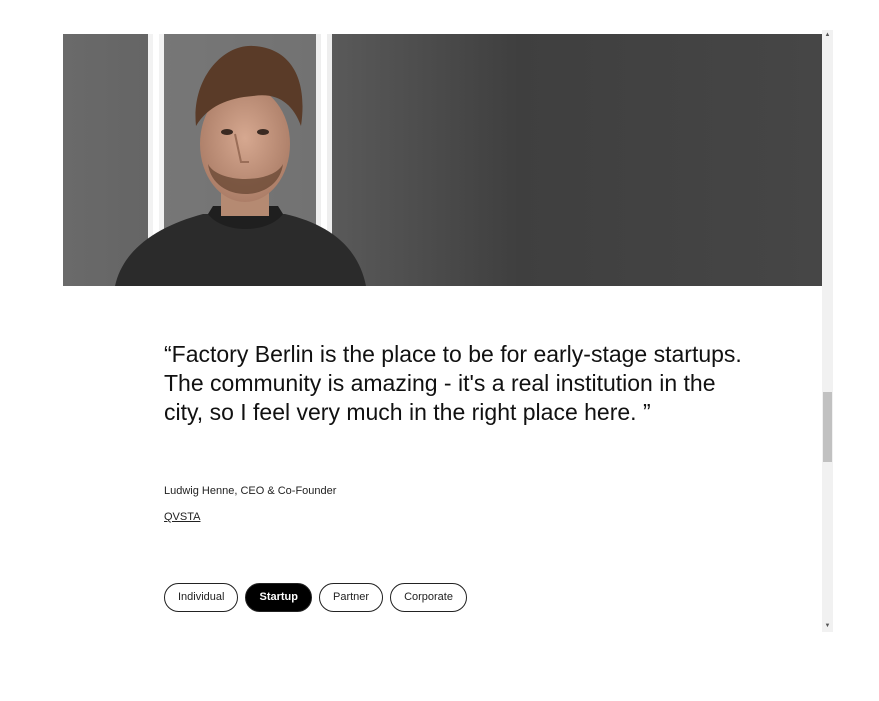  What do you see at coordinates (250, 491) in the screenshot?
I see `testimonial-attribution: Ludwig Henne, CEO & Co-Founder` at bounding box center [250, 491].